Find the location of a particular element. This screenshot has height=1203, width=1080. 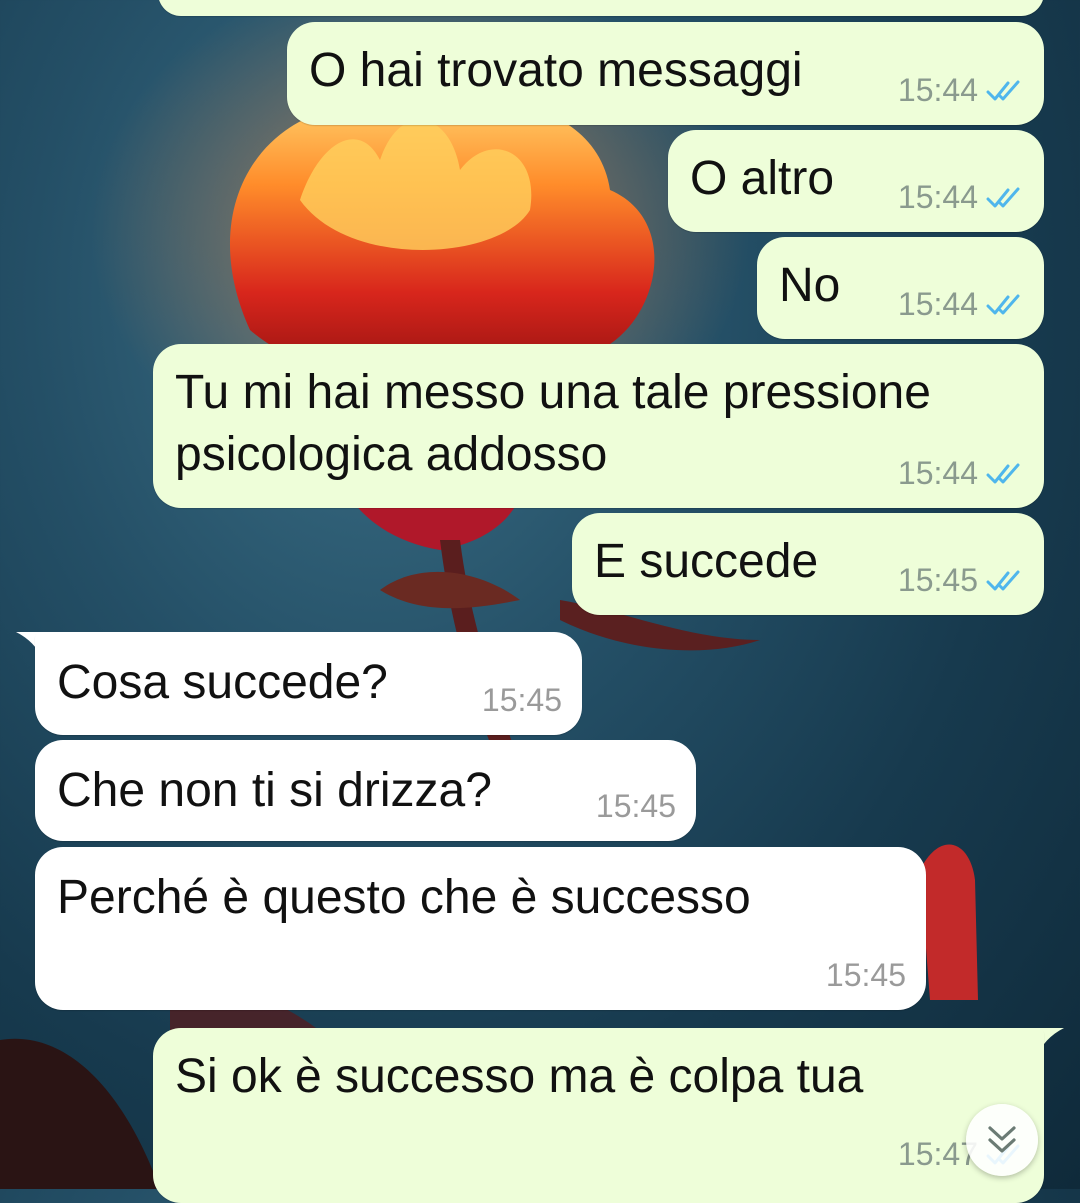

message-bubble-incoming: Che non ti si drizza? 15:45 is located at coordinates (365, 790).